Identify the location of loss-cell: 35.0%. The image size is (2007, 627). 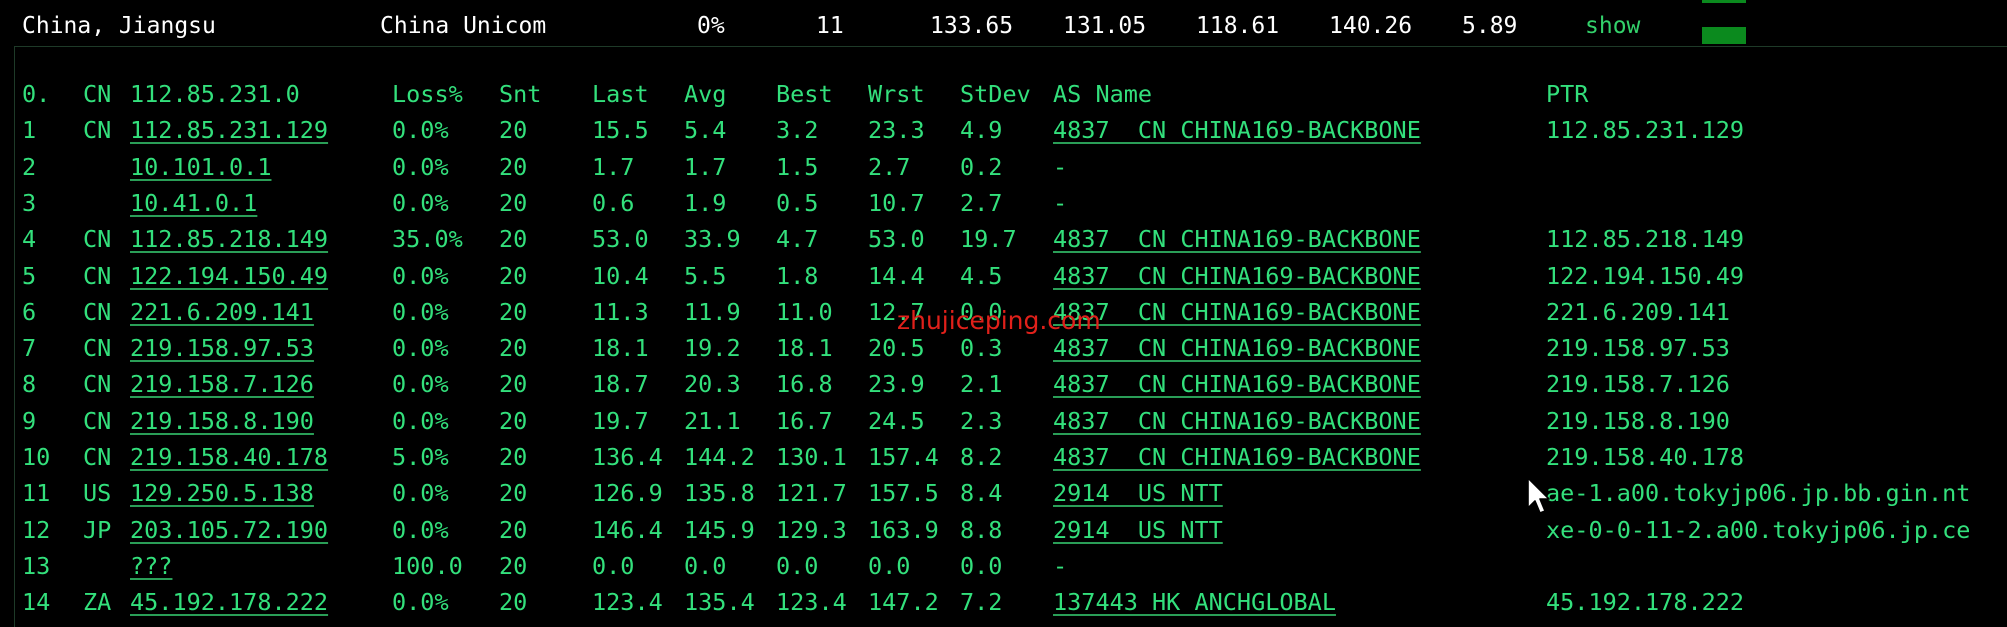
(427, 239).